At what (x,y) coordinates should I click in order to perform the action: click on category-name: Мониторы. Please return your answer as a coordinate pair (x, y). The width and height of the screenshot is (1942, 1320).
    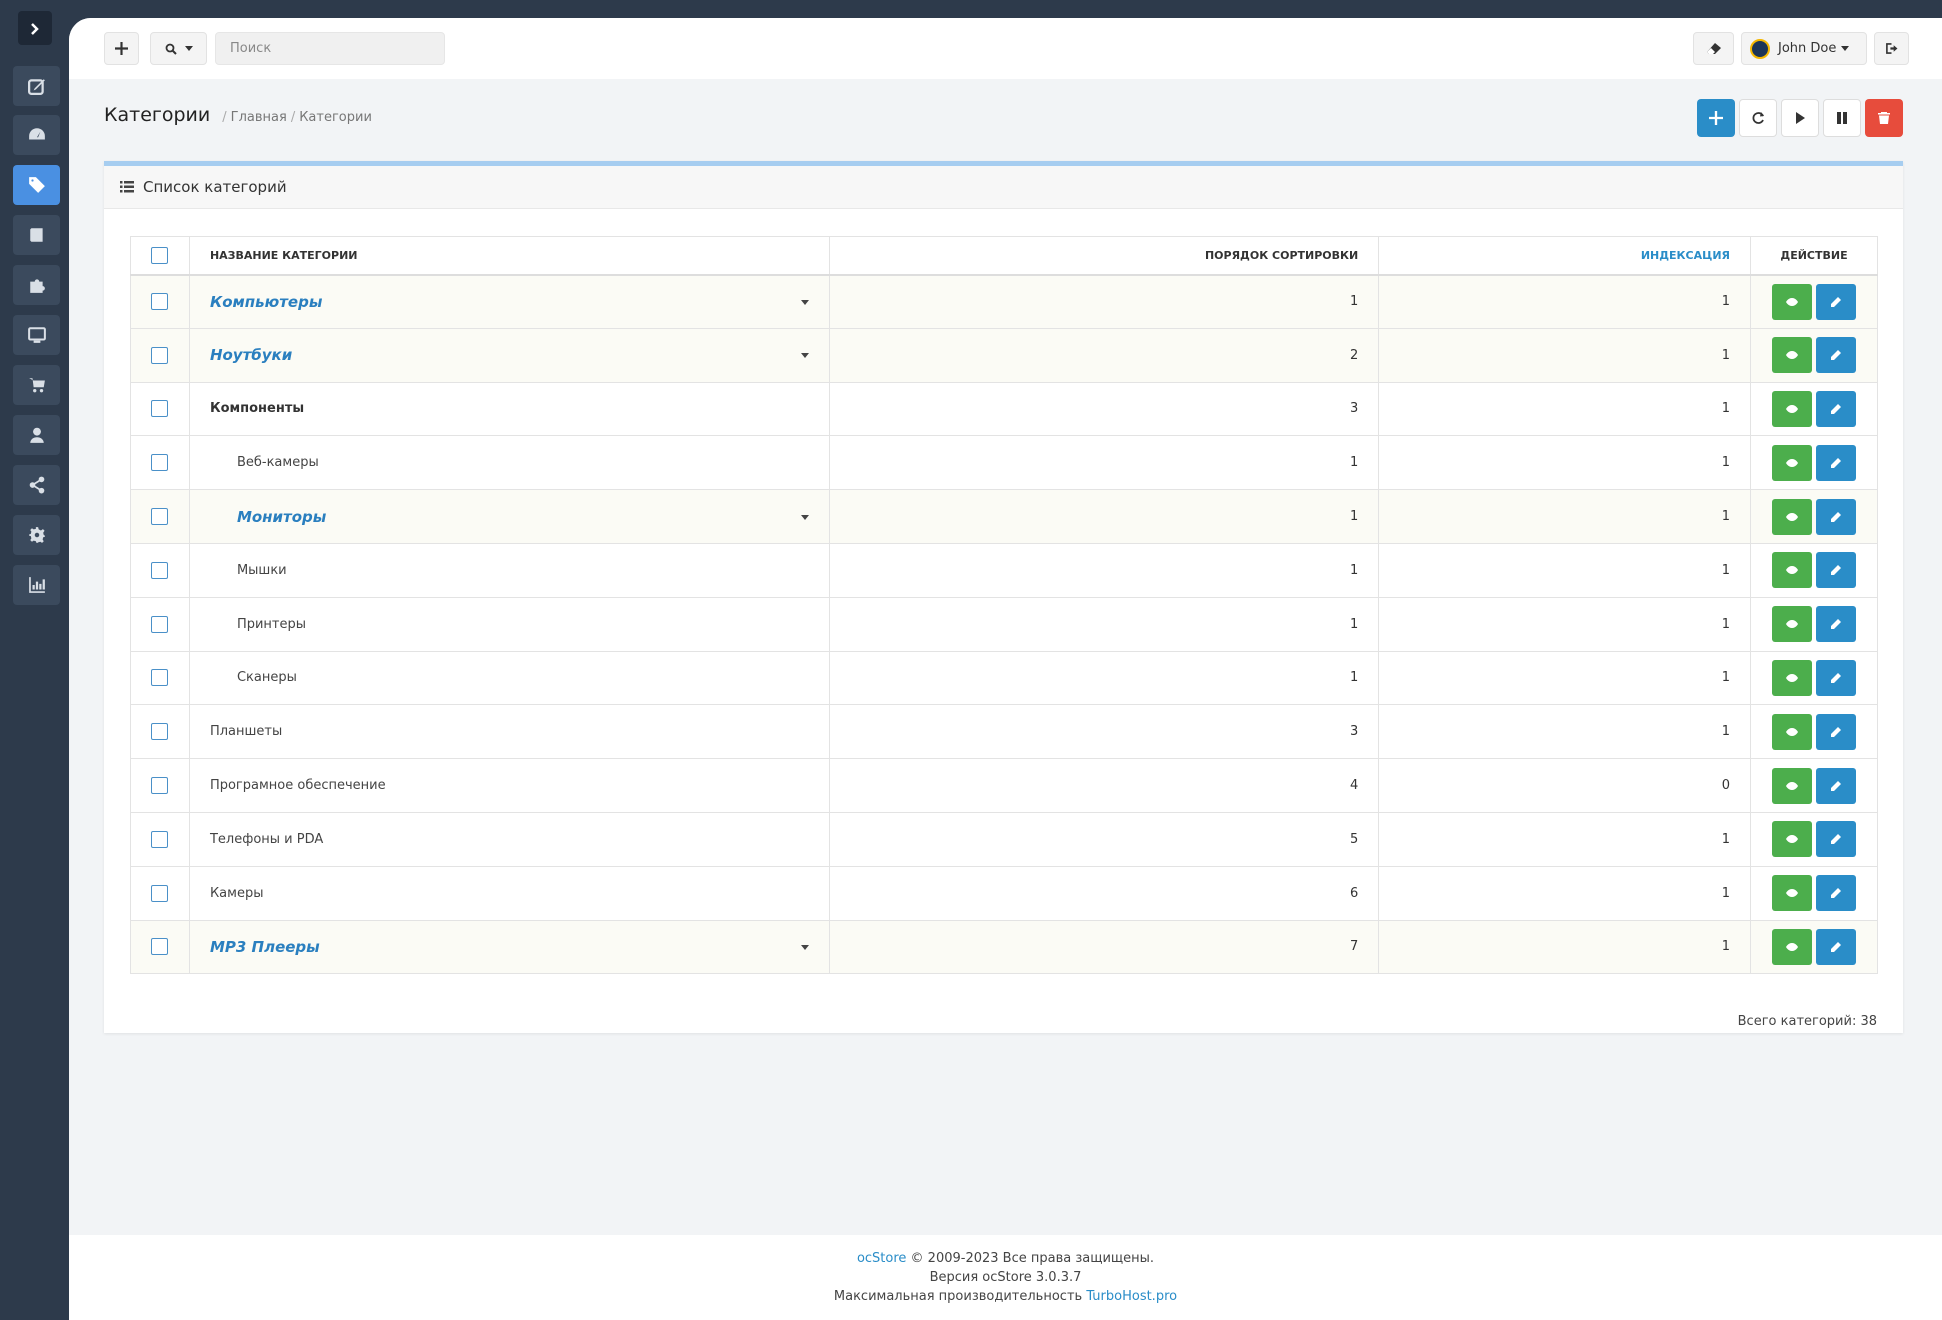
    Looking at the image, I should click on (281, 517).